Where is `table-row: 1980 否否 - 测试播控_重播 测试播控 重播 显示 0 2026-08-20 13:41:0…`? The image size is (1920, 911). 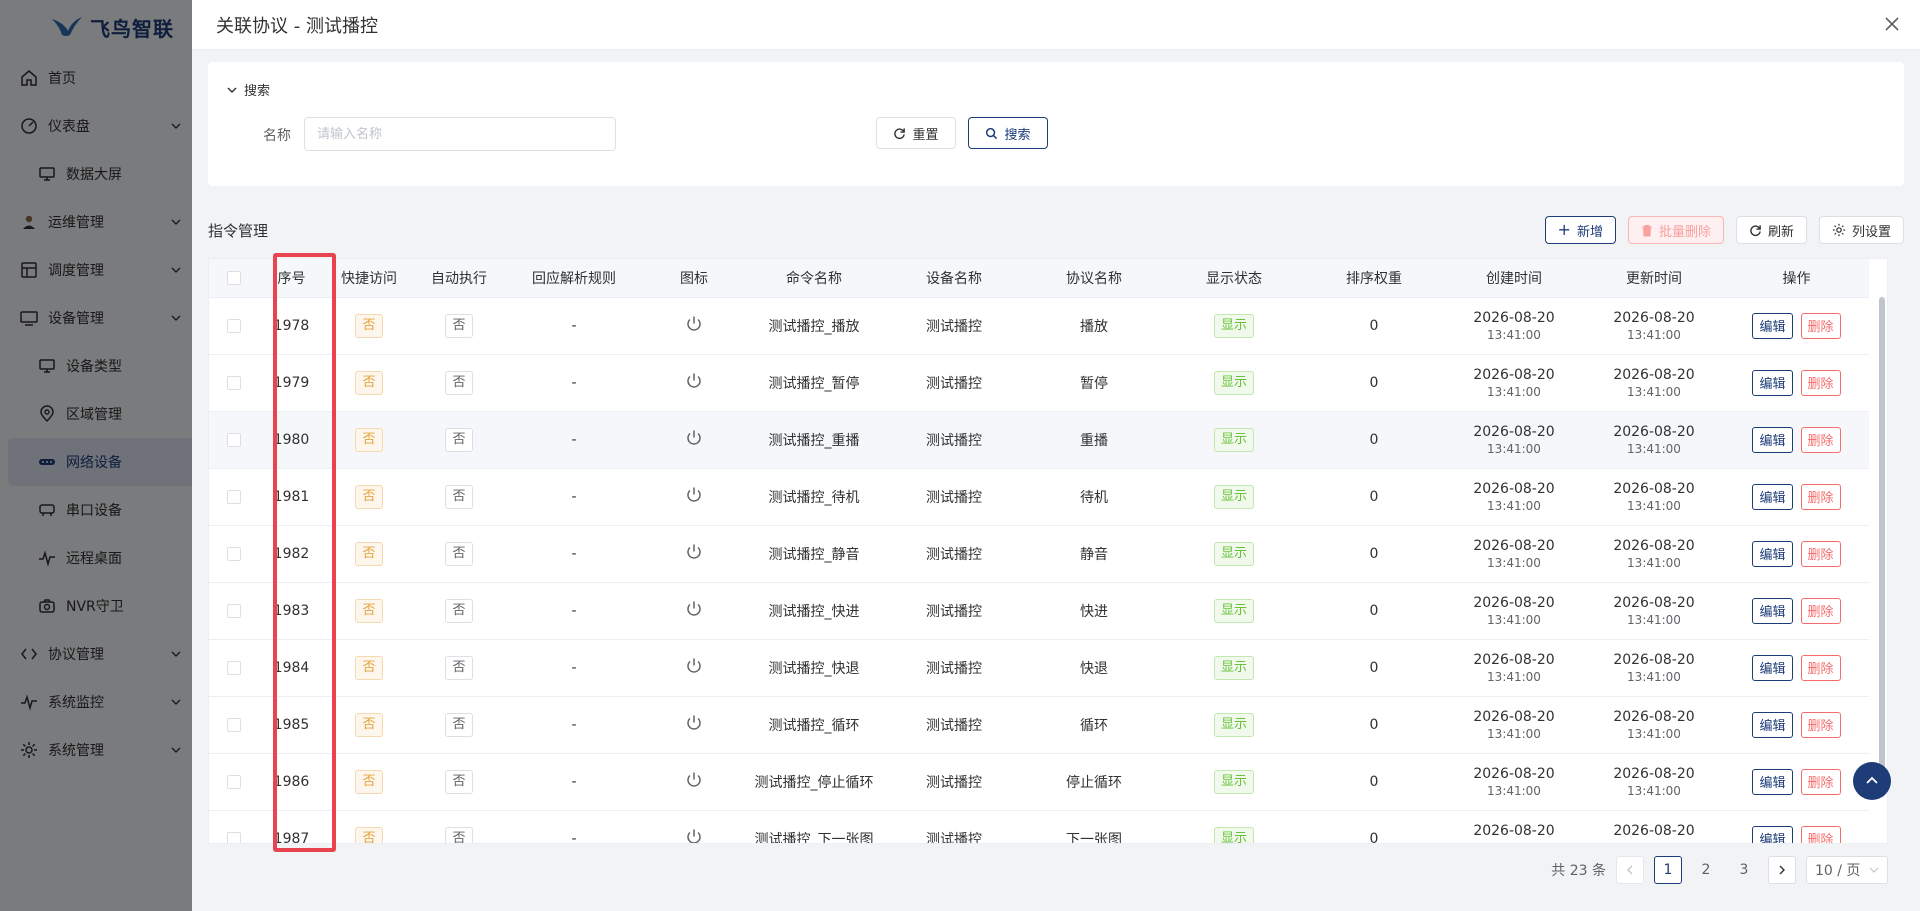
table-row: 1980 否否 - 测试播控_重播 测试播控 重播 显示 0 2026-08-20 13:41:0… is located at coordinates (1039, 440).